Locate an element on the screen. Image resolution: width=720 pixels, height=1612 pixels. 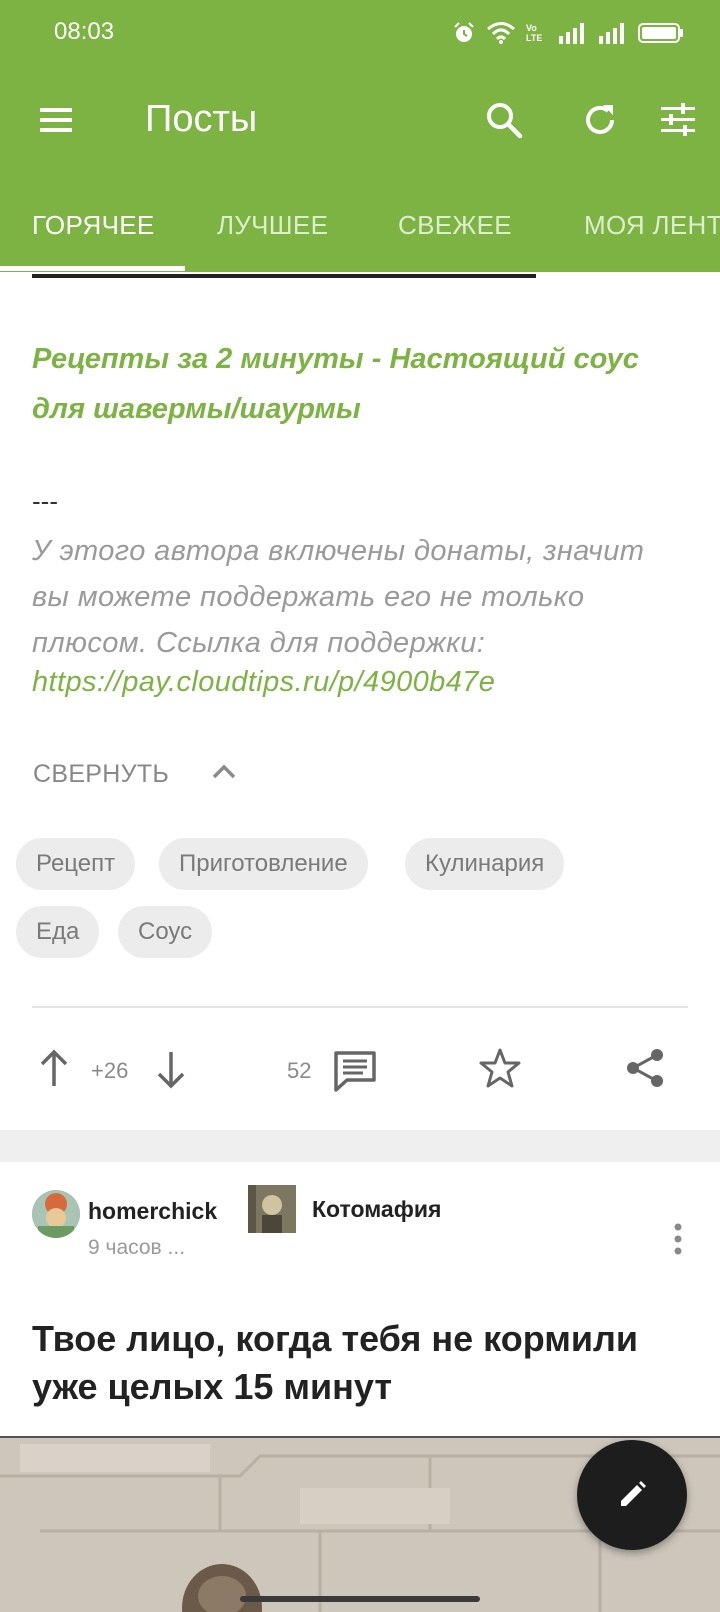
status-icons: Vo LTE is located at coordinates (568, 33).